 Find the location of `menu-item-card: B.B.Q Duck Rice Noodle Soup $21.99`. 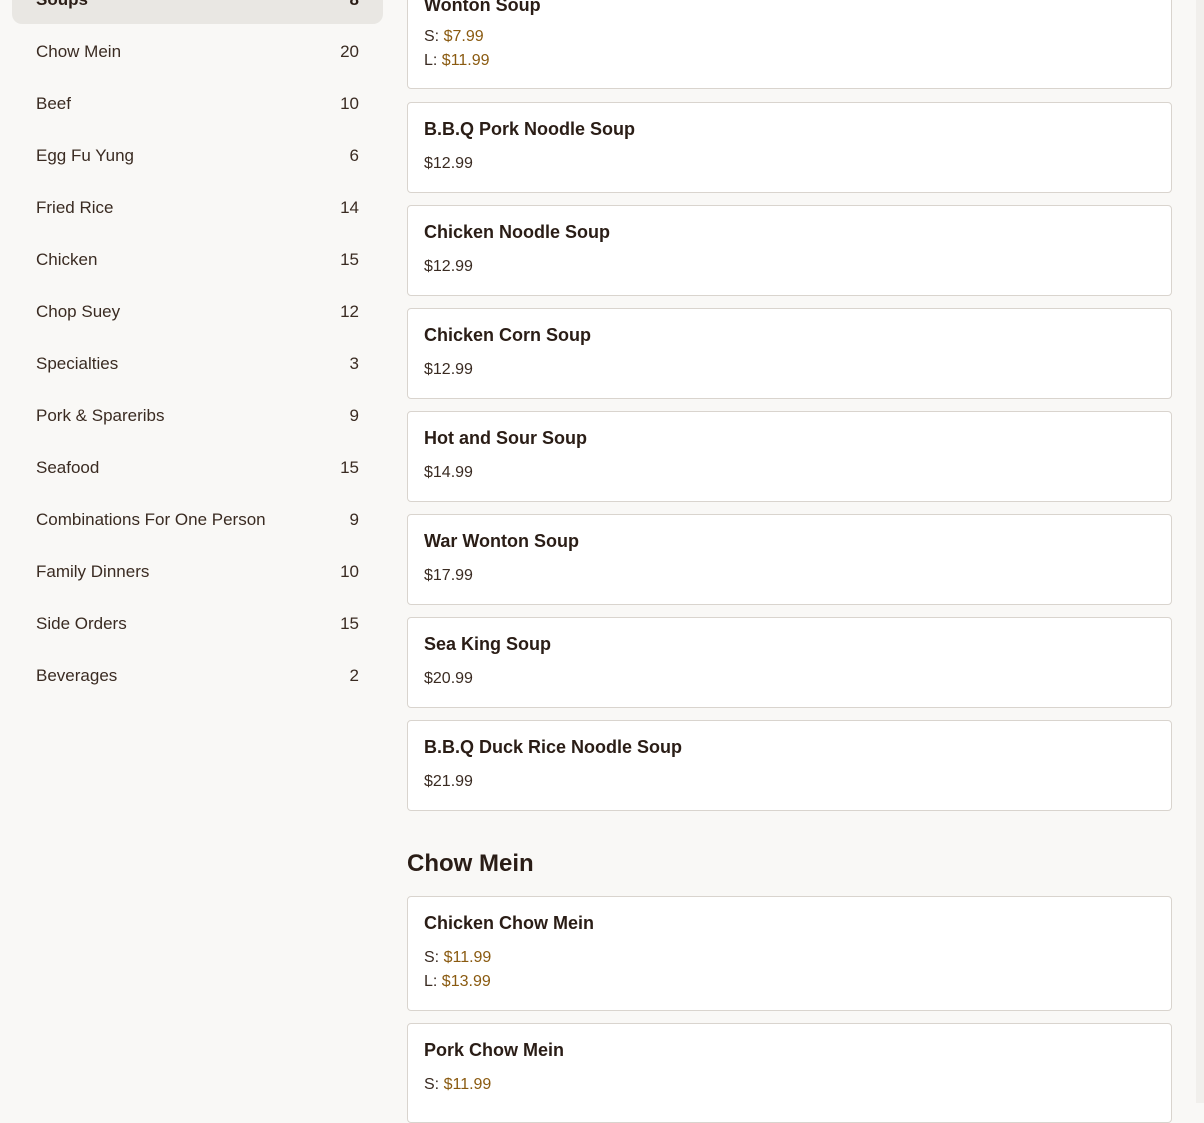

menu-item-card: B.B.Q Duck Rice Noodle Soup $21.99 is located at coordinates (789, 765).